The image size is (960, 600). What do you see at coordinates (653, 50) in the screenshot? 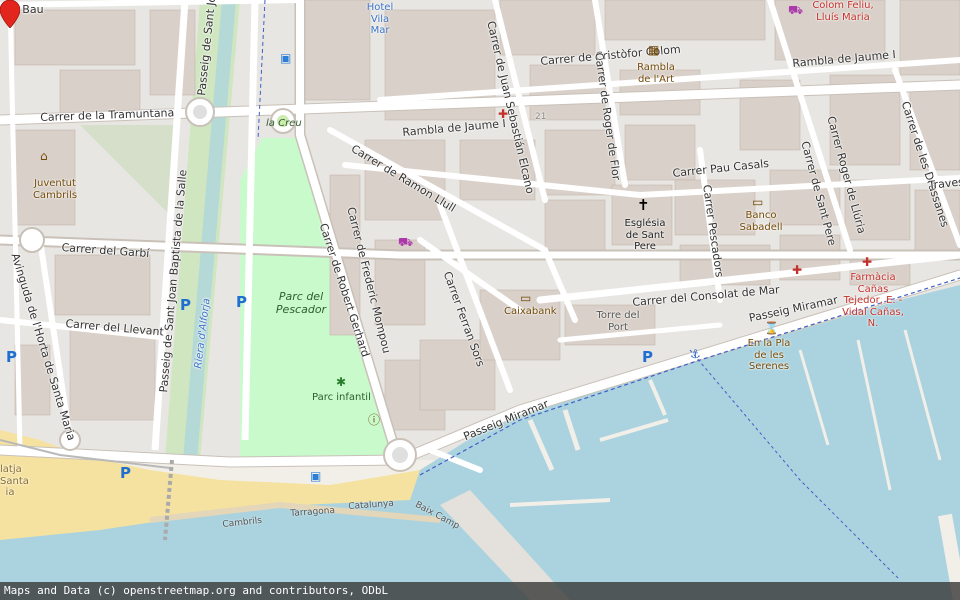
I see `cinema-icon: ▦` at bounding box center [653, 50].